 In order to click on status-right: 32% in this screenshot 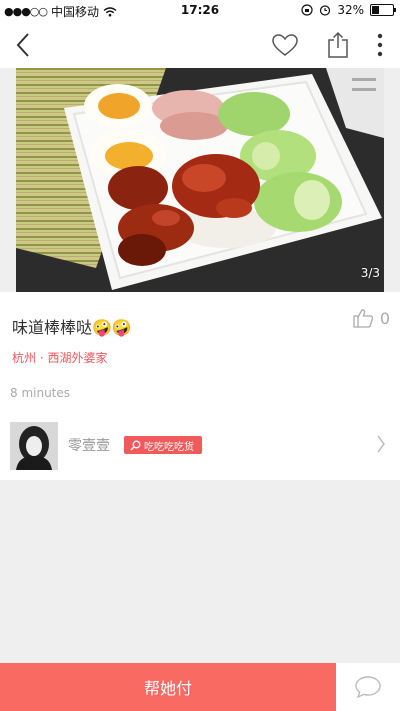, I will do `click(348, 10)`.